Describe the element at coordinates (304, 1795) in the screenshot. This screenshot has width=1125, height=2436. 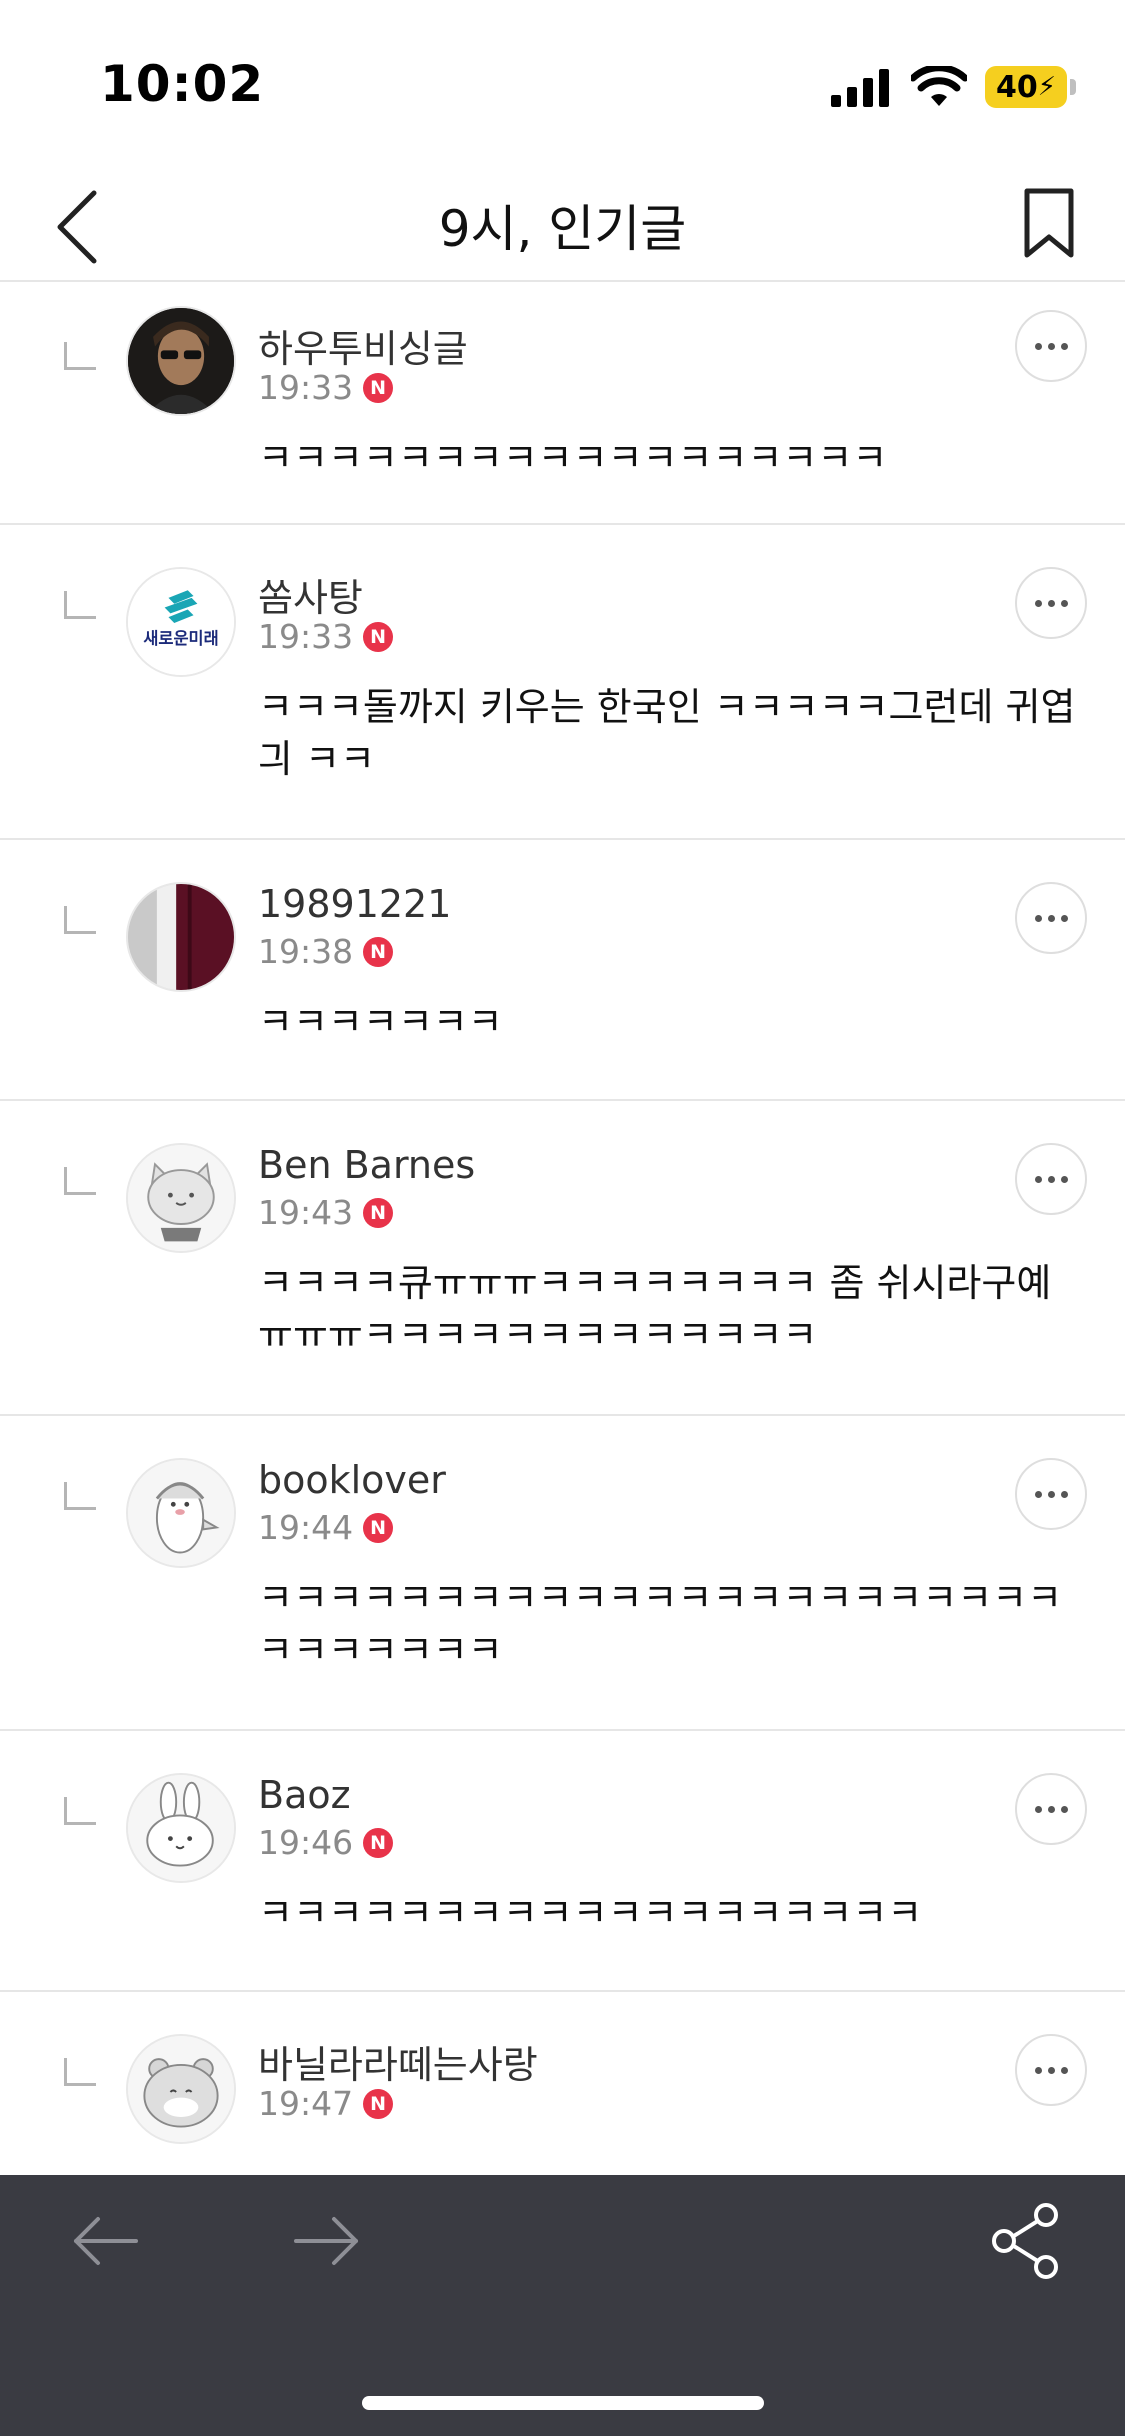
I see `comment-nickname: Baoz` at that location.